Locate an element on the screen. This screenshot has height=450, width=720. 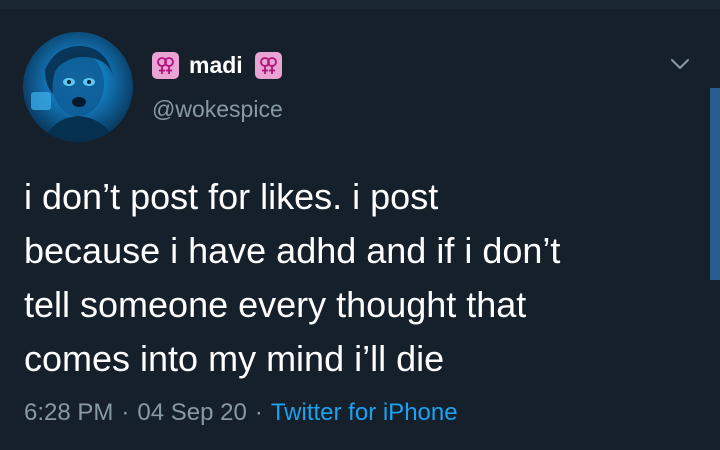
display-name: madi is located at coordinates (216, 65).